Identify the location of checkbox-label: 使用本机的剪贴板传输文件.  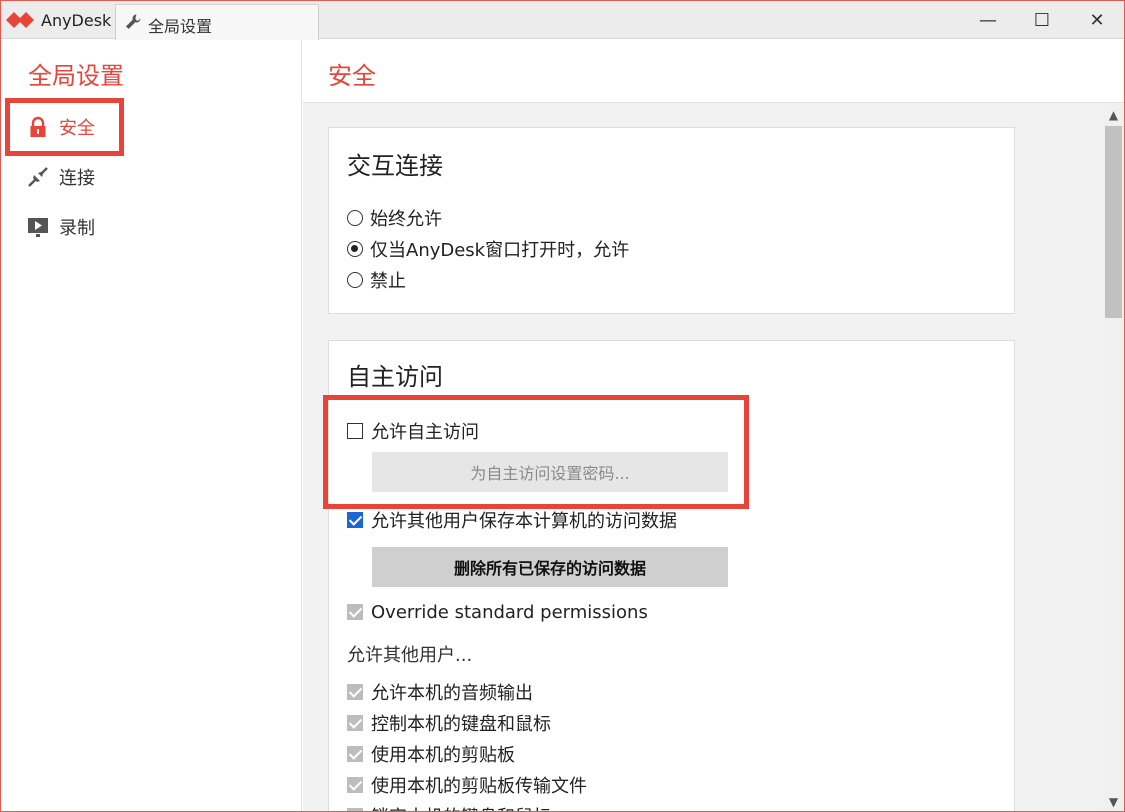
(479, 786).